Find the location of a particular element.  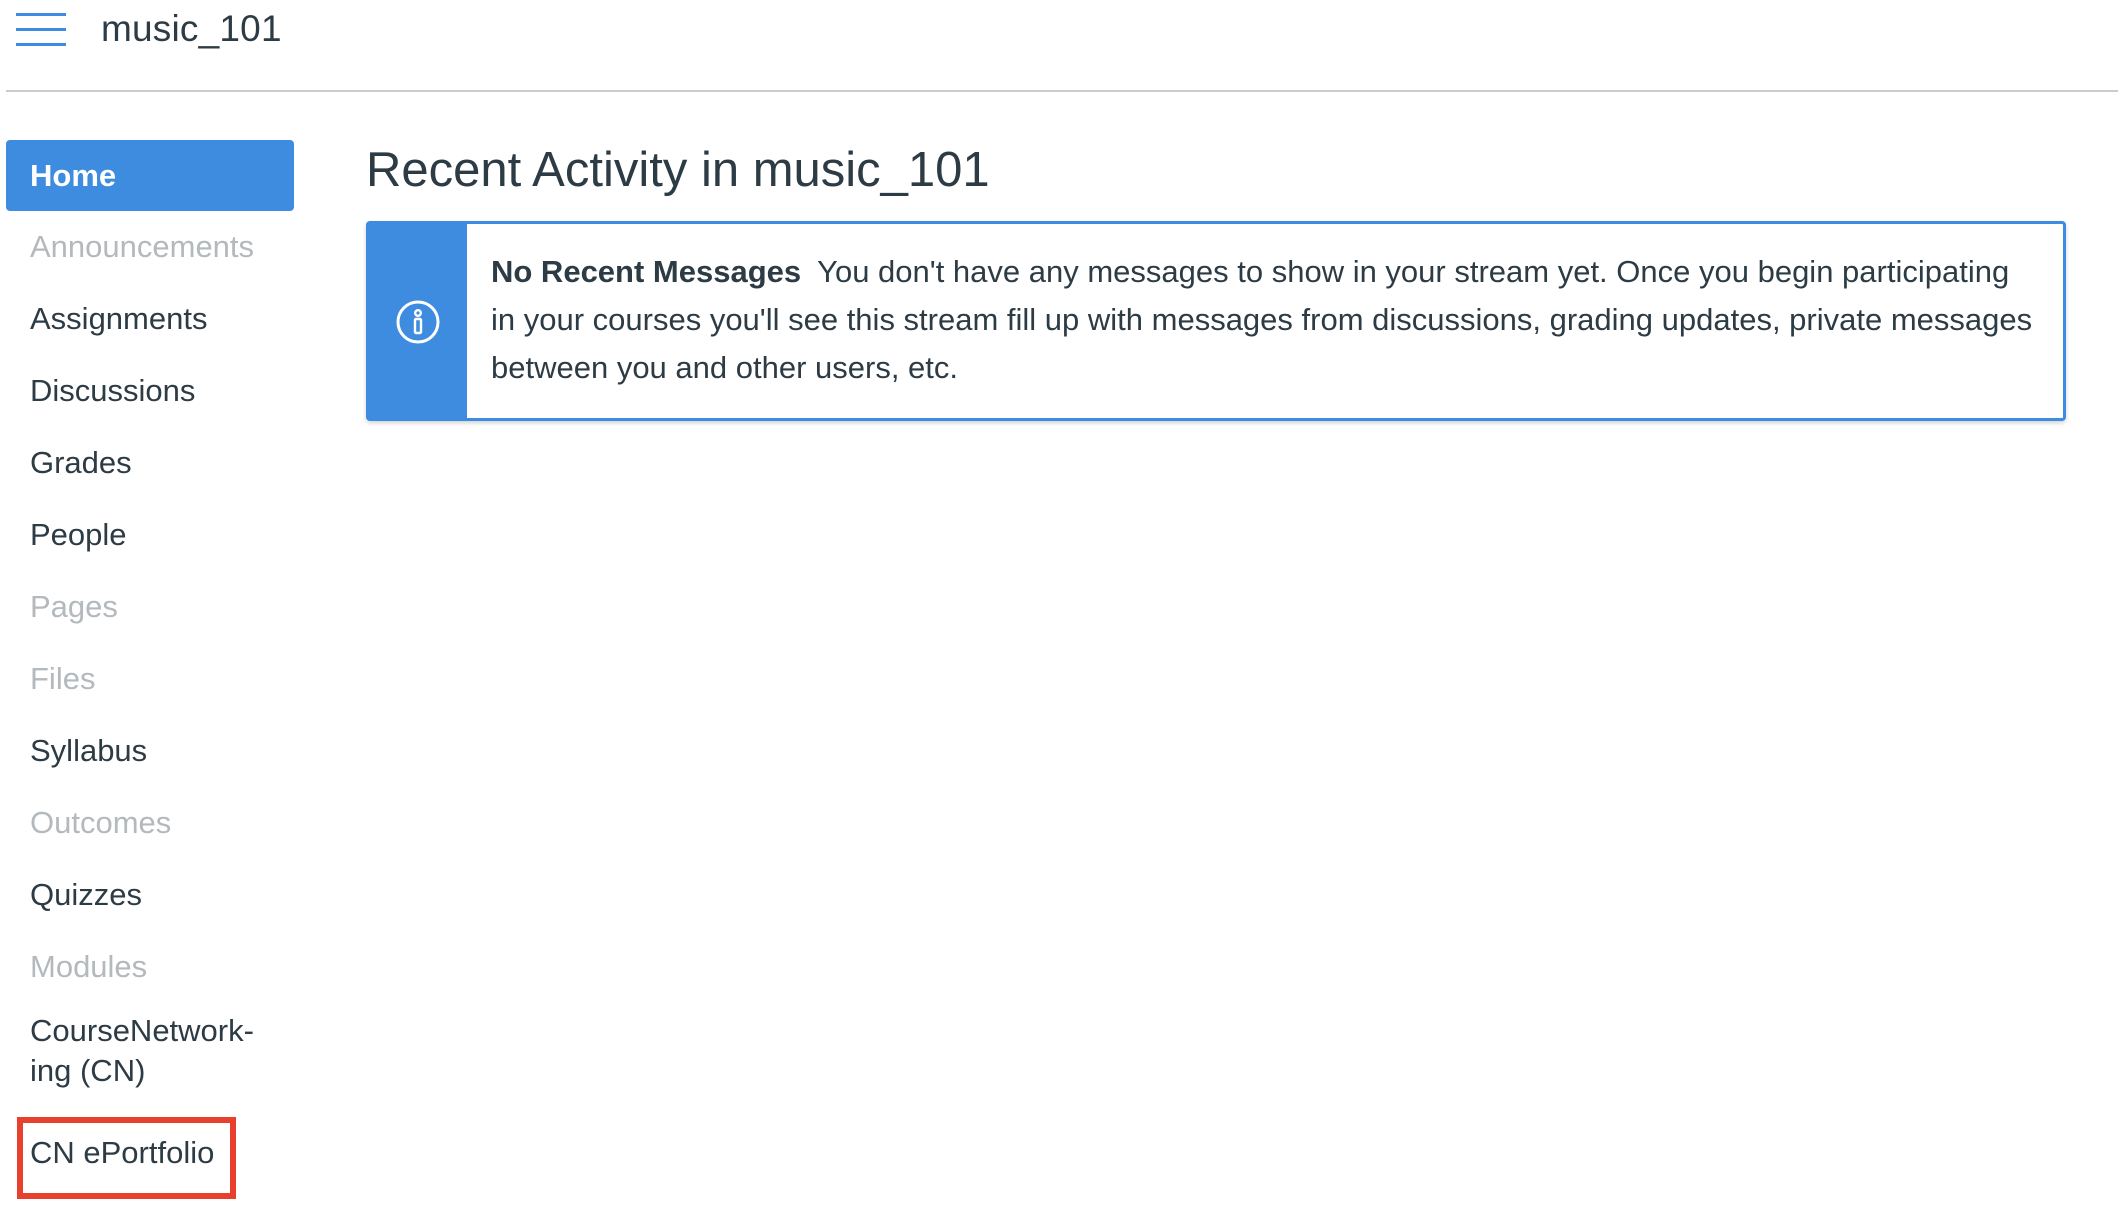

hamburger-menu-icon is located at coordinates (41, 30).